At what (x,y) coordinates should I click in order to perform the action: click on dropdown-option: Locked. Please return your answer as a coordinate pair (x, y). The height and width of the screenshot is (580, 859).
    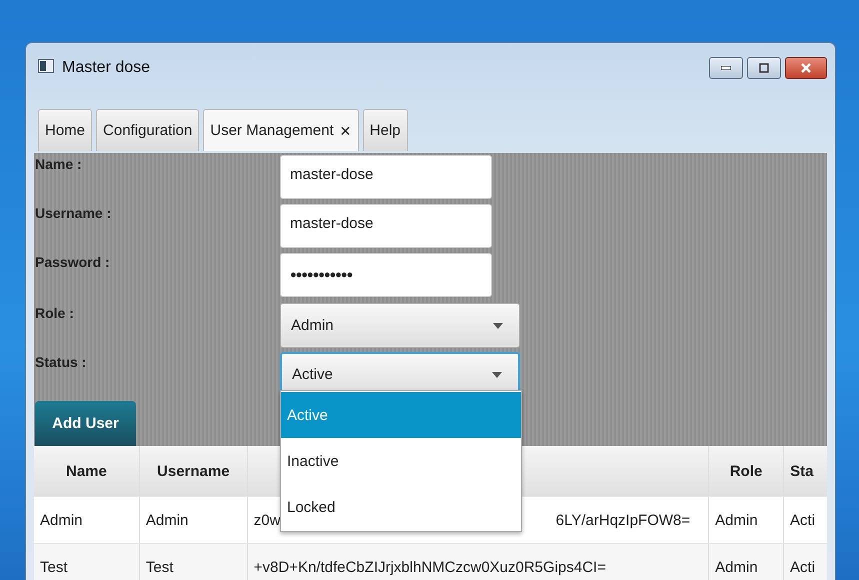
    Looking at the image, I should click on (401, 507).